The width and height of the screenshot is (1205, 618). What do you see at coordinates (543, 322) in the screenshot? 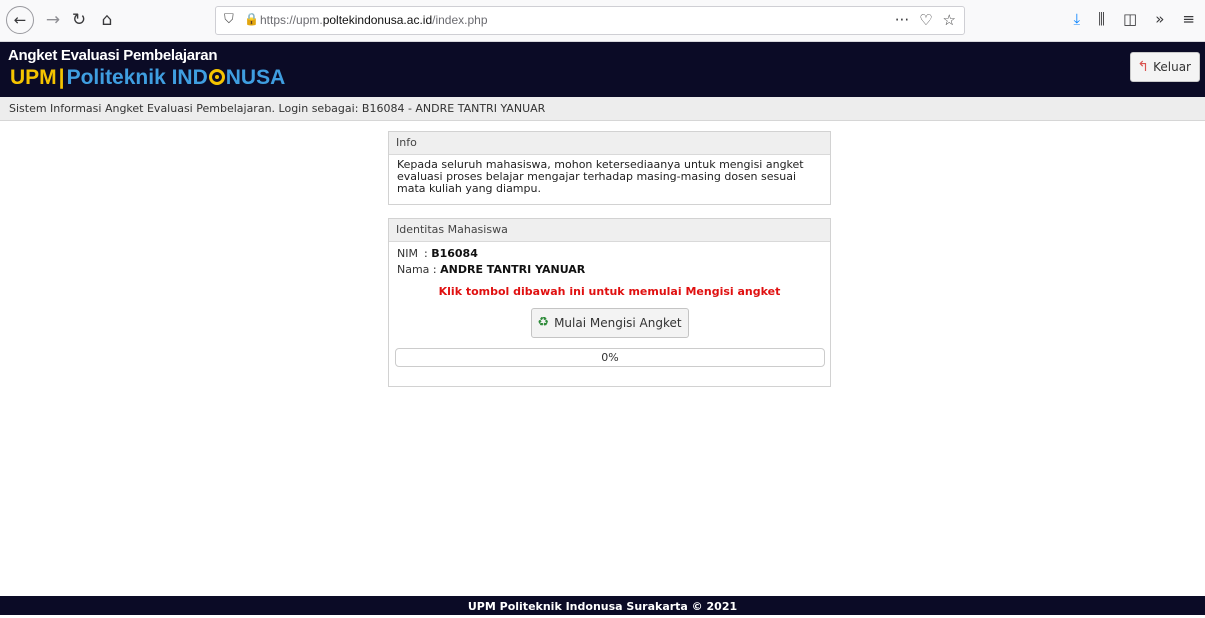
I see `recycle-icon: ♻` at bounding box center [543, 322].